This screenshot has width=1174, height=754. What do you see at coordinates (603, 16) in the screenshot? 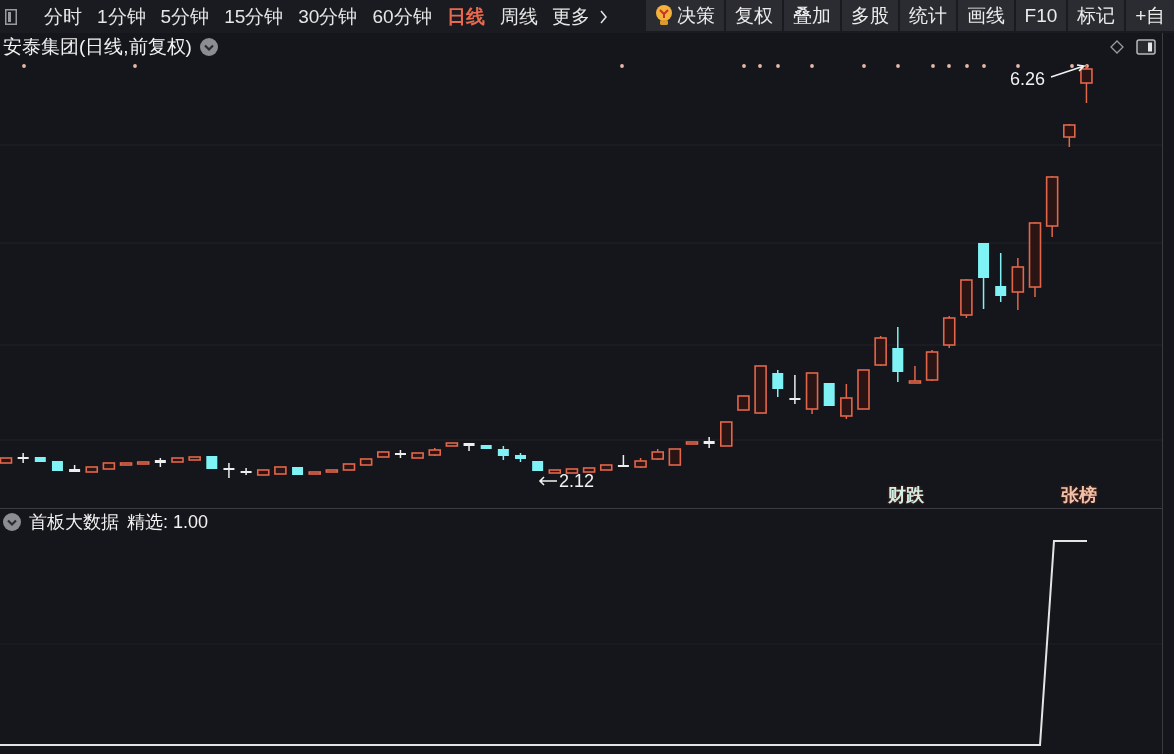
I see `chevron-right-icon` at bounding box center [603, 16].